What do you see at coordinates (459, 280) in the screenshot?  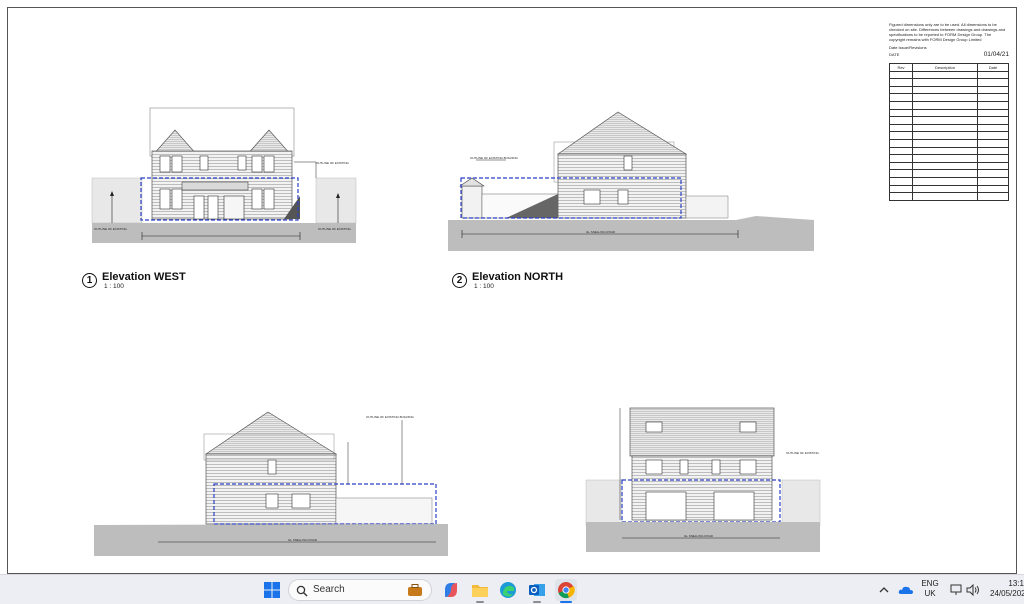 I see `elevation-number-badge: 2` at bounding box center [459, 280].